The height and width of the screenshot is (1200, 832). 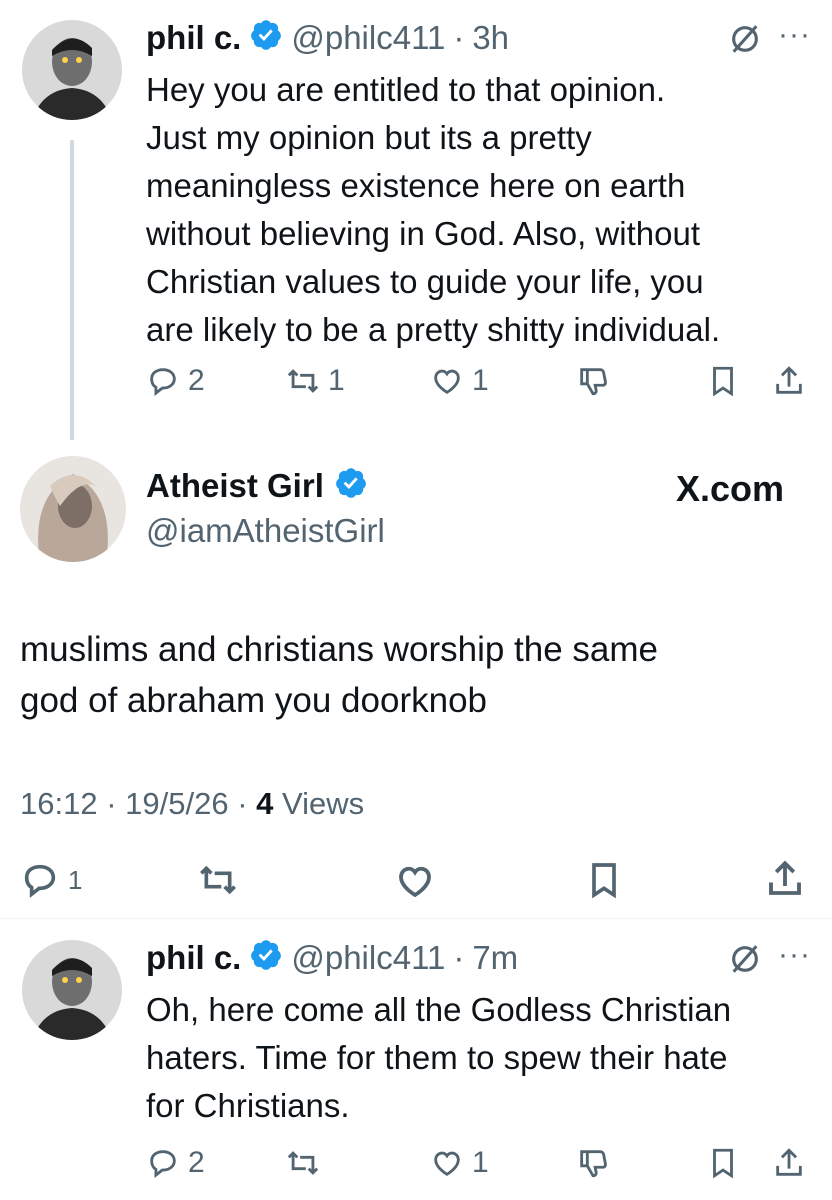 I want to click on divider, so click(x=416, y=918).